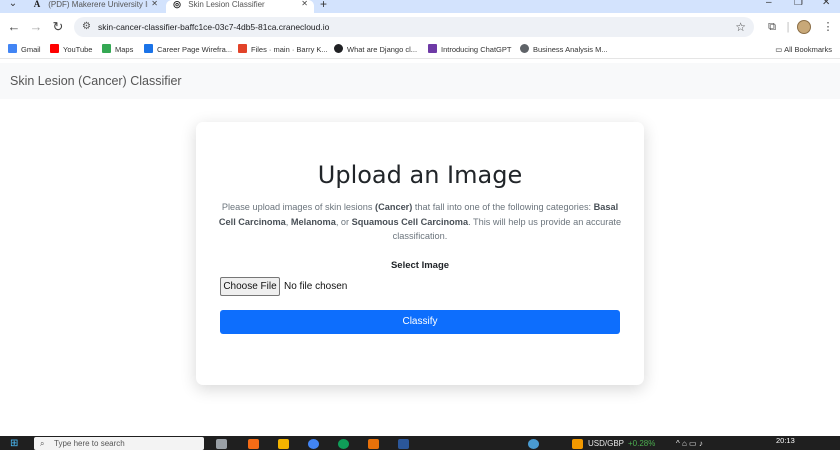 The image size is (840, 450). Describe the element at coordinates (89, 443) in the screenshot. I see `search-placeholder: Type here to search` at that location.